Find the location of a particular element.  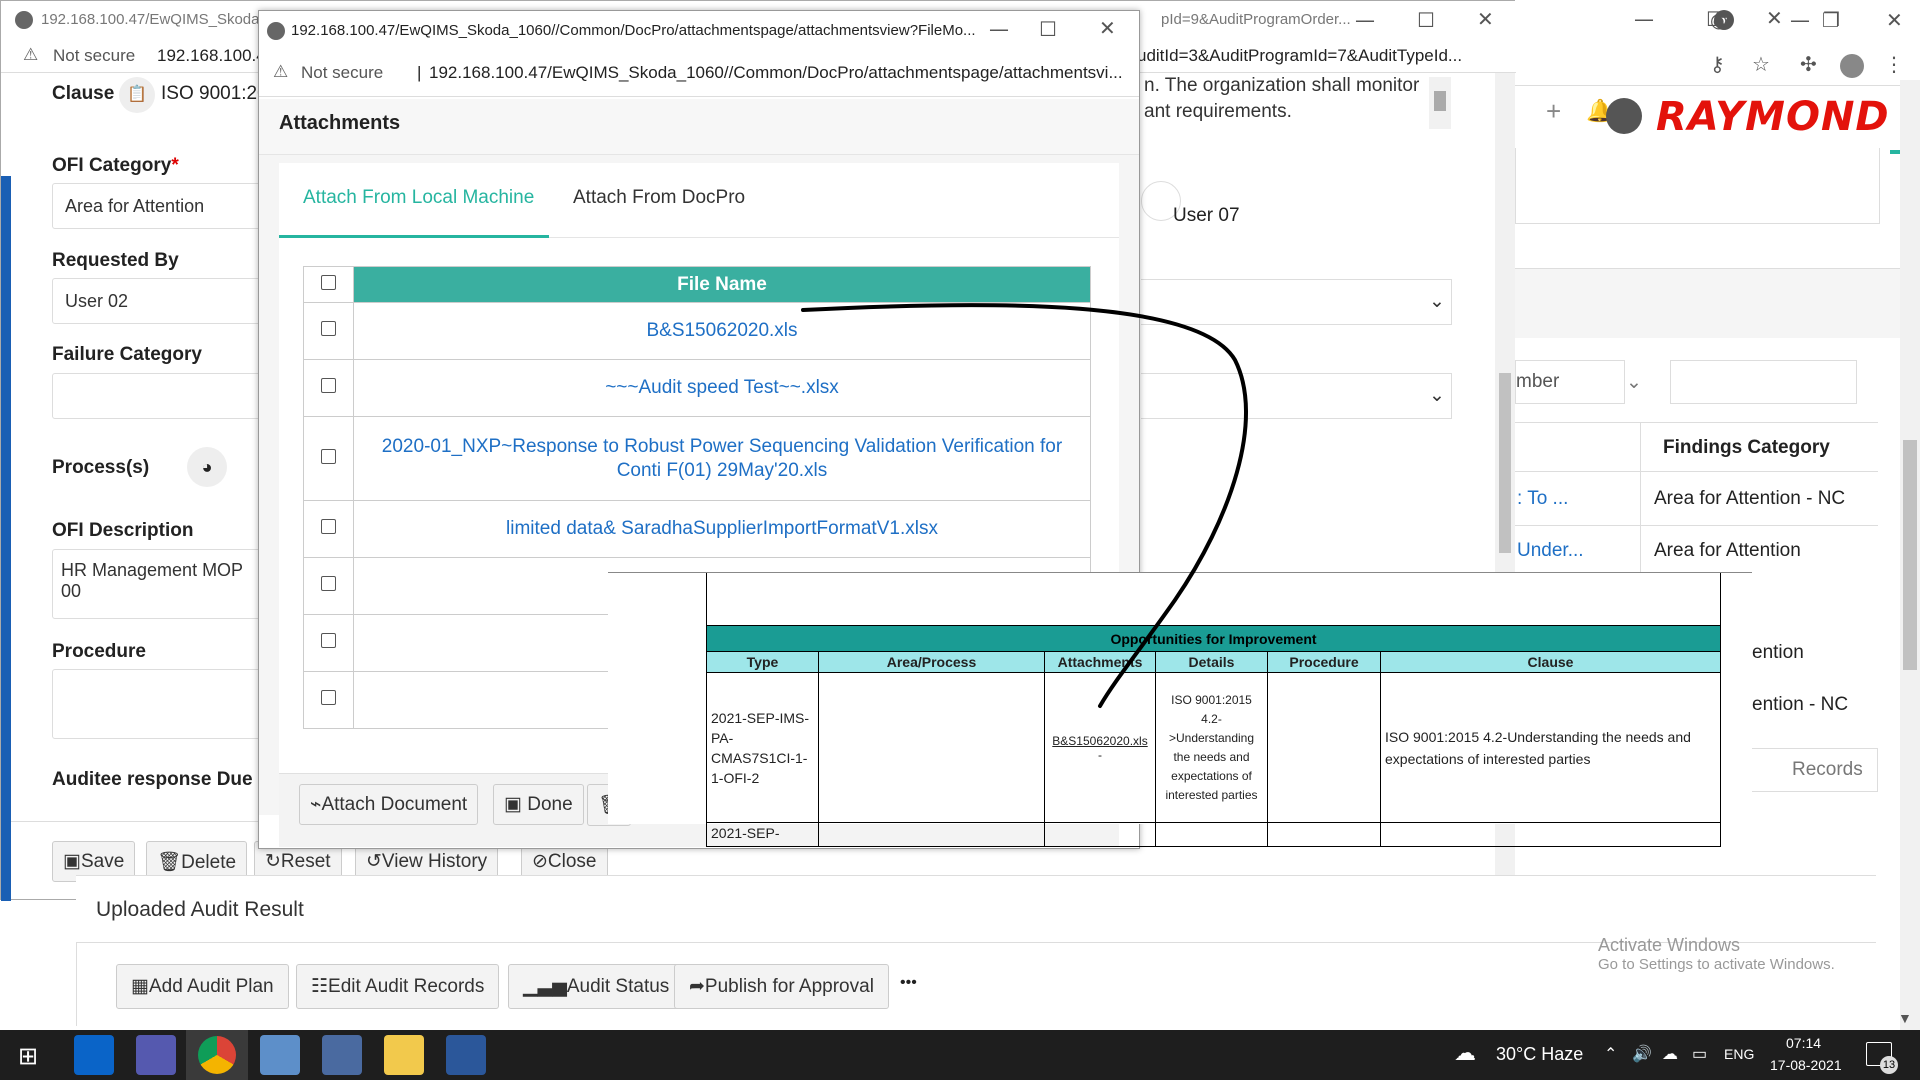

language-indicator: ENG is located at coordinates (1739, 1054).